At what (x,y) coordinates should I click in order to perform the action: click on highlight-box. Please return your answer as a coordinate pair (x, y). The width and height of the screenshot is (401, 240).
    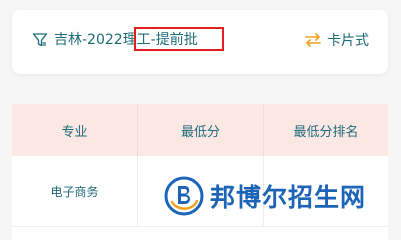
    Looking at the image, I should click on (179, 39).